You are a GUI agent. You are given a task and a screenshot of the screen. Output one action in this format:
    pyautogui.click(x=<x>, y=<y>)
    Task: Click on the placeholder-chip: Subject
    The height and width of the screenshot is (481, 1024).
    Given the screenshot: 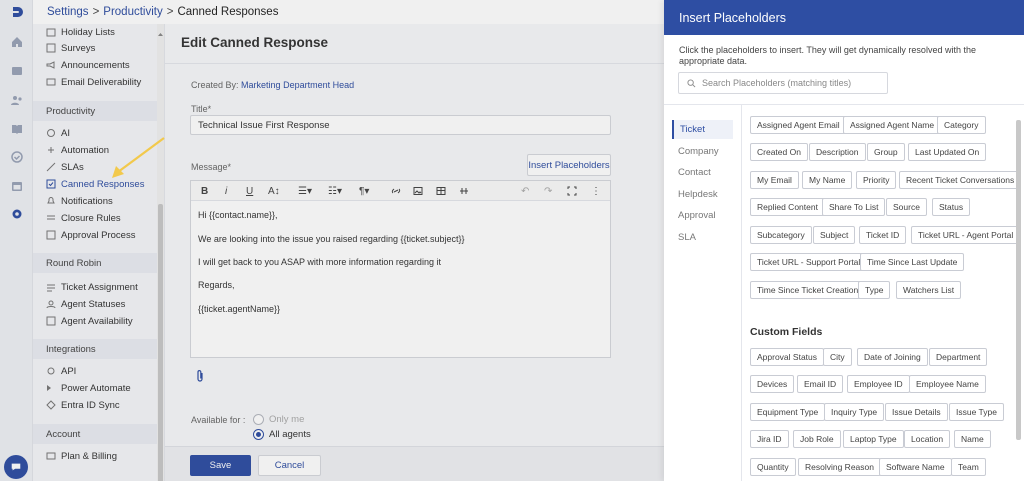 What is the action you would take?
    pyautogui.click(x=834, y=235)
    